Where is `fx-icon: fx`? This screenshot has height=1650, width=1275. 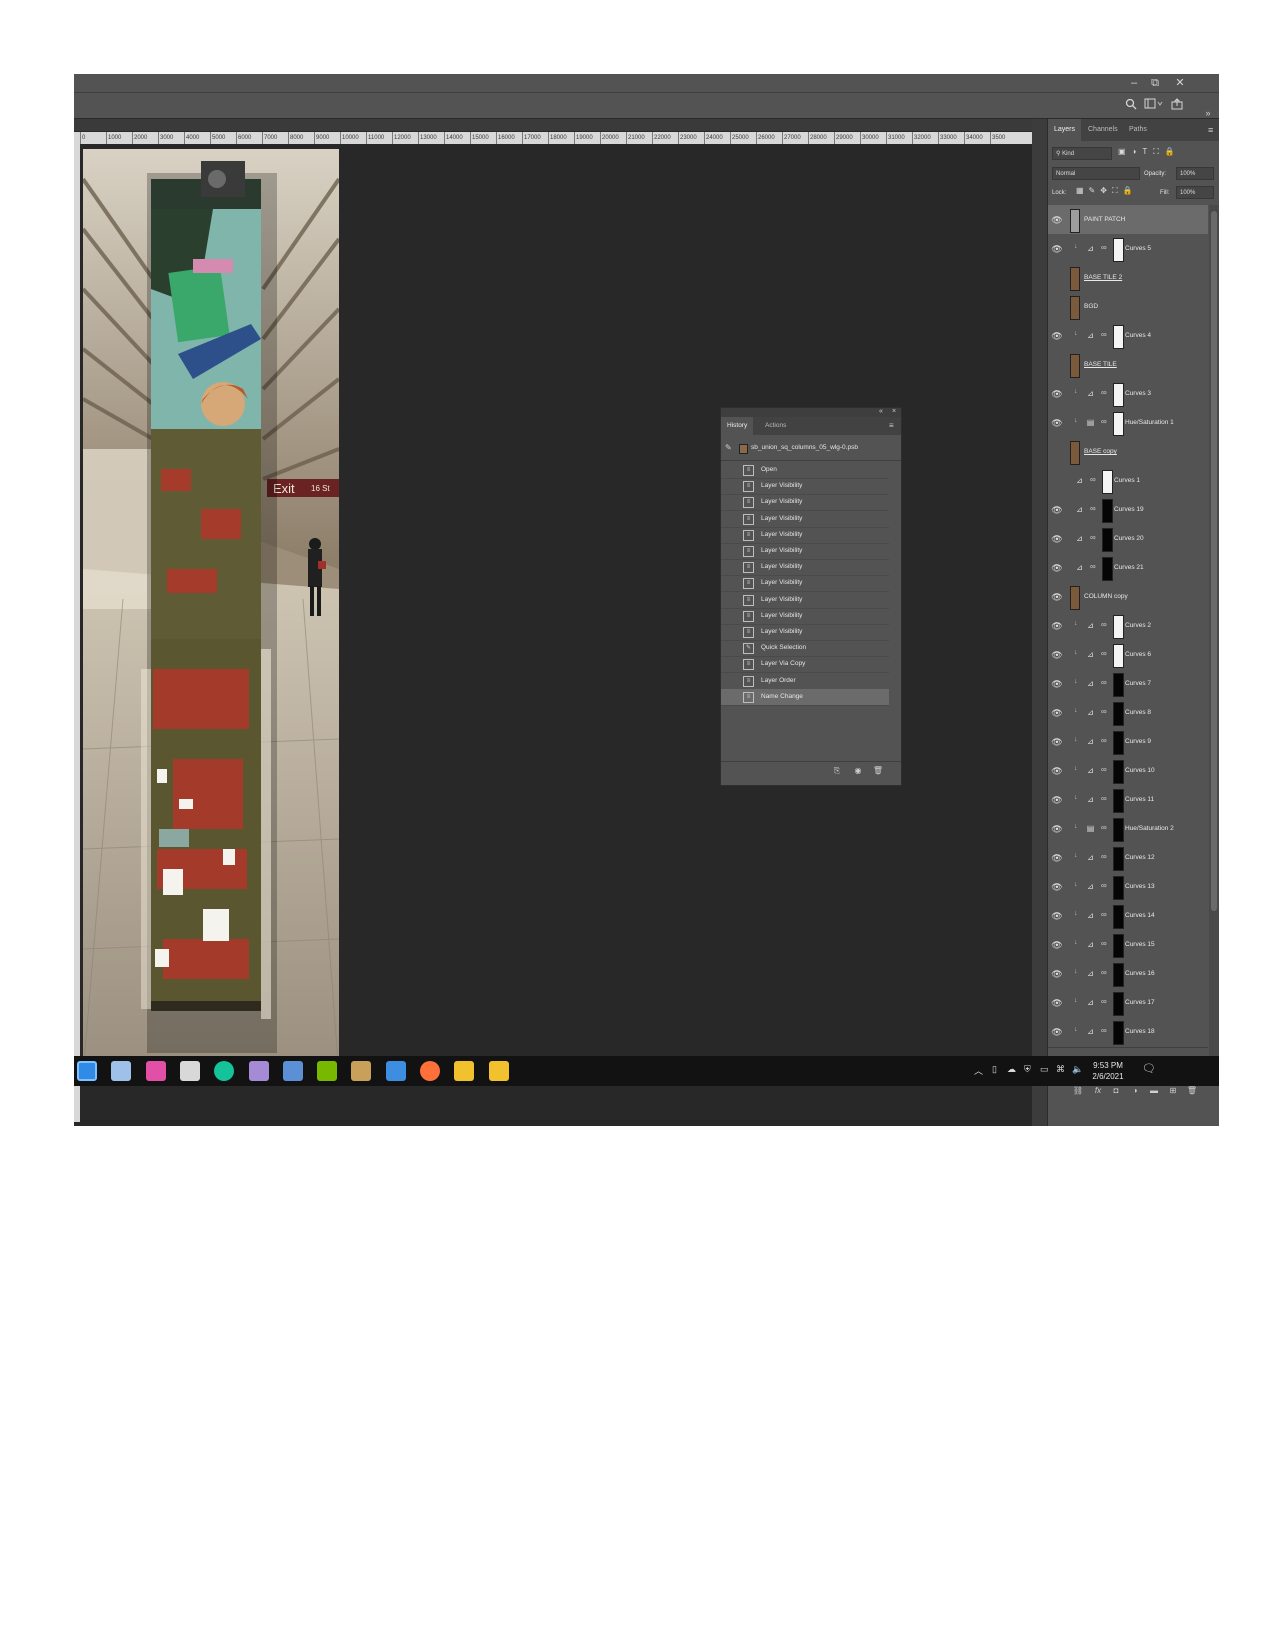 fx-icon: fx is located at coordinates (1098, 1091).